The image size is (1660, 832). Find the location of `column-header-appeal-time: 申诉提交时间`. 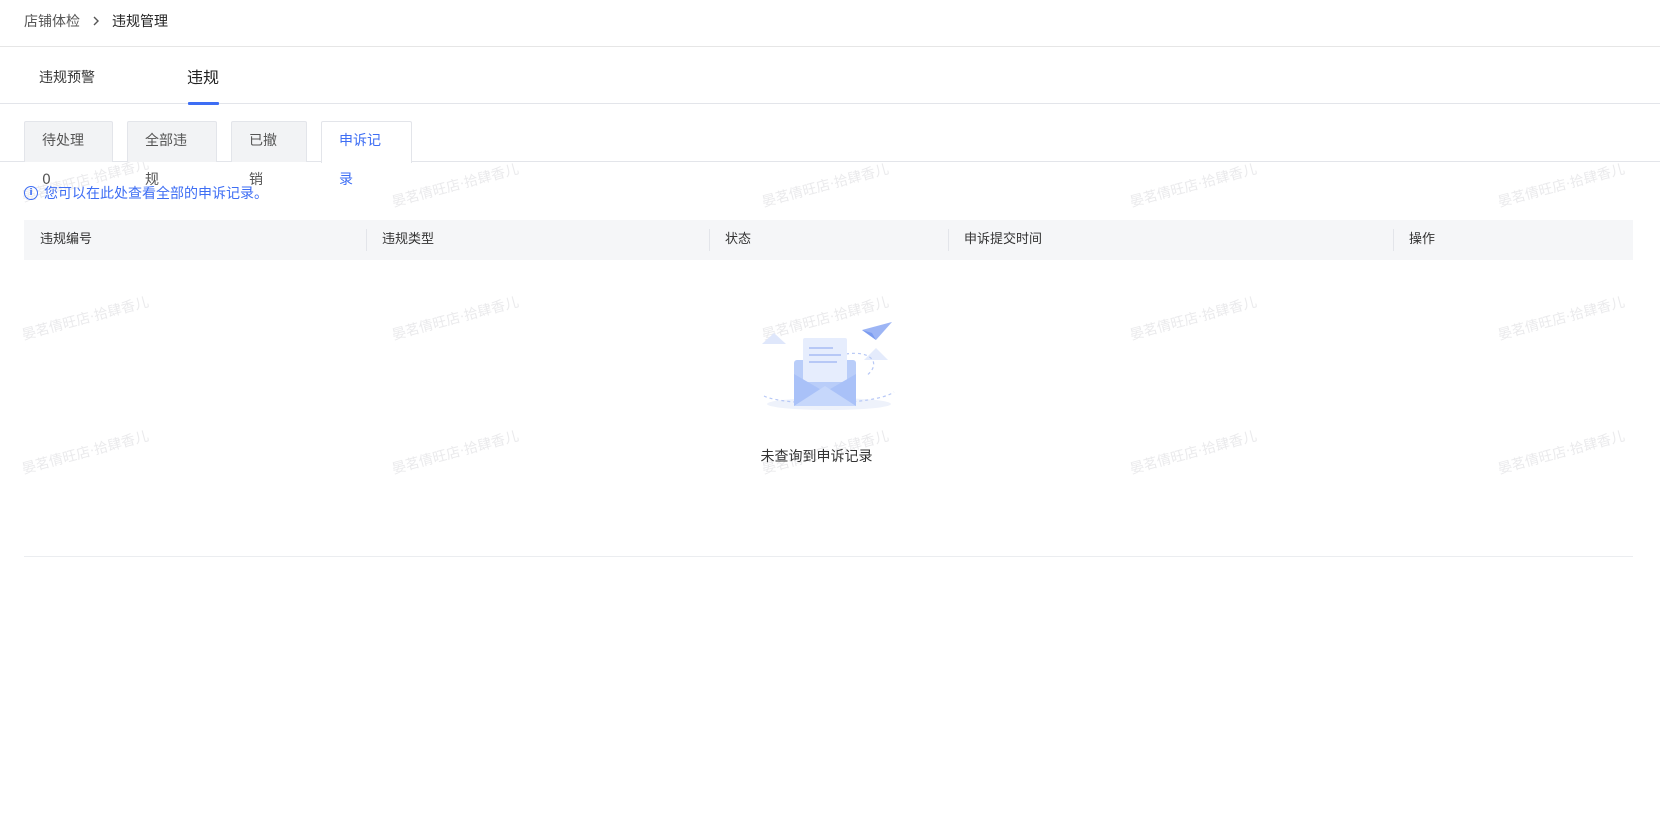

column-header-appeal-time: 申诉提交时间 is located at coordinates (1170, 240).